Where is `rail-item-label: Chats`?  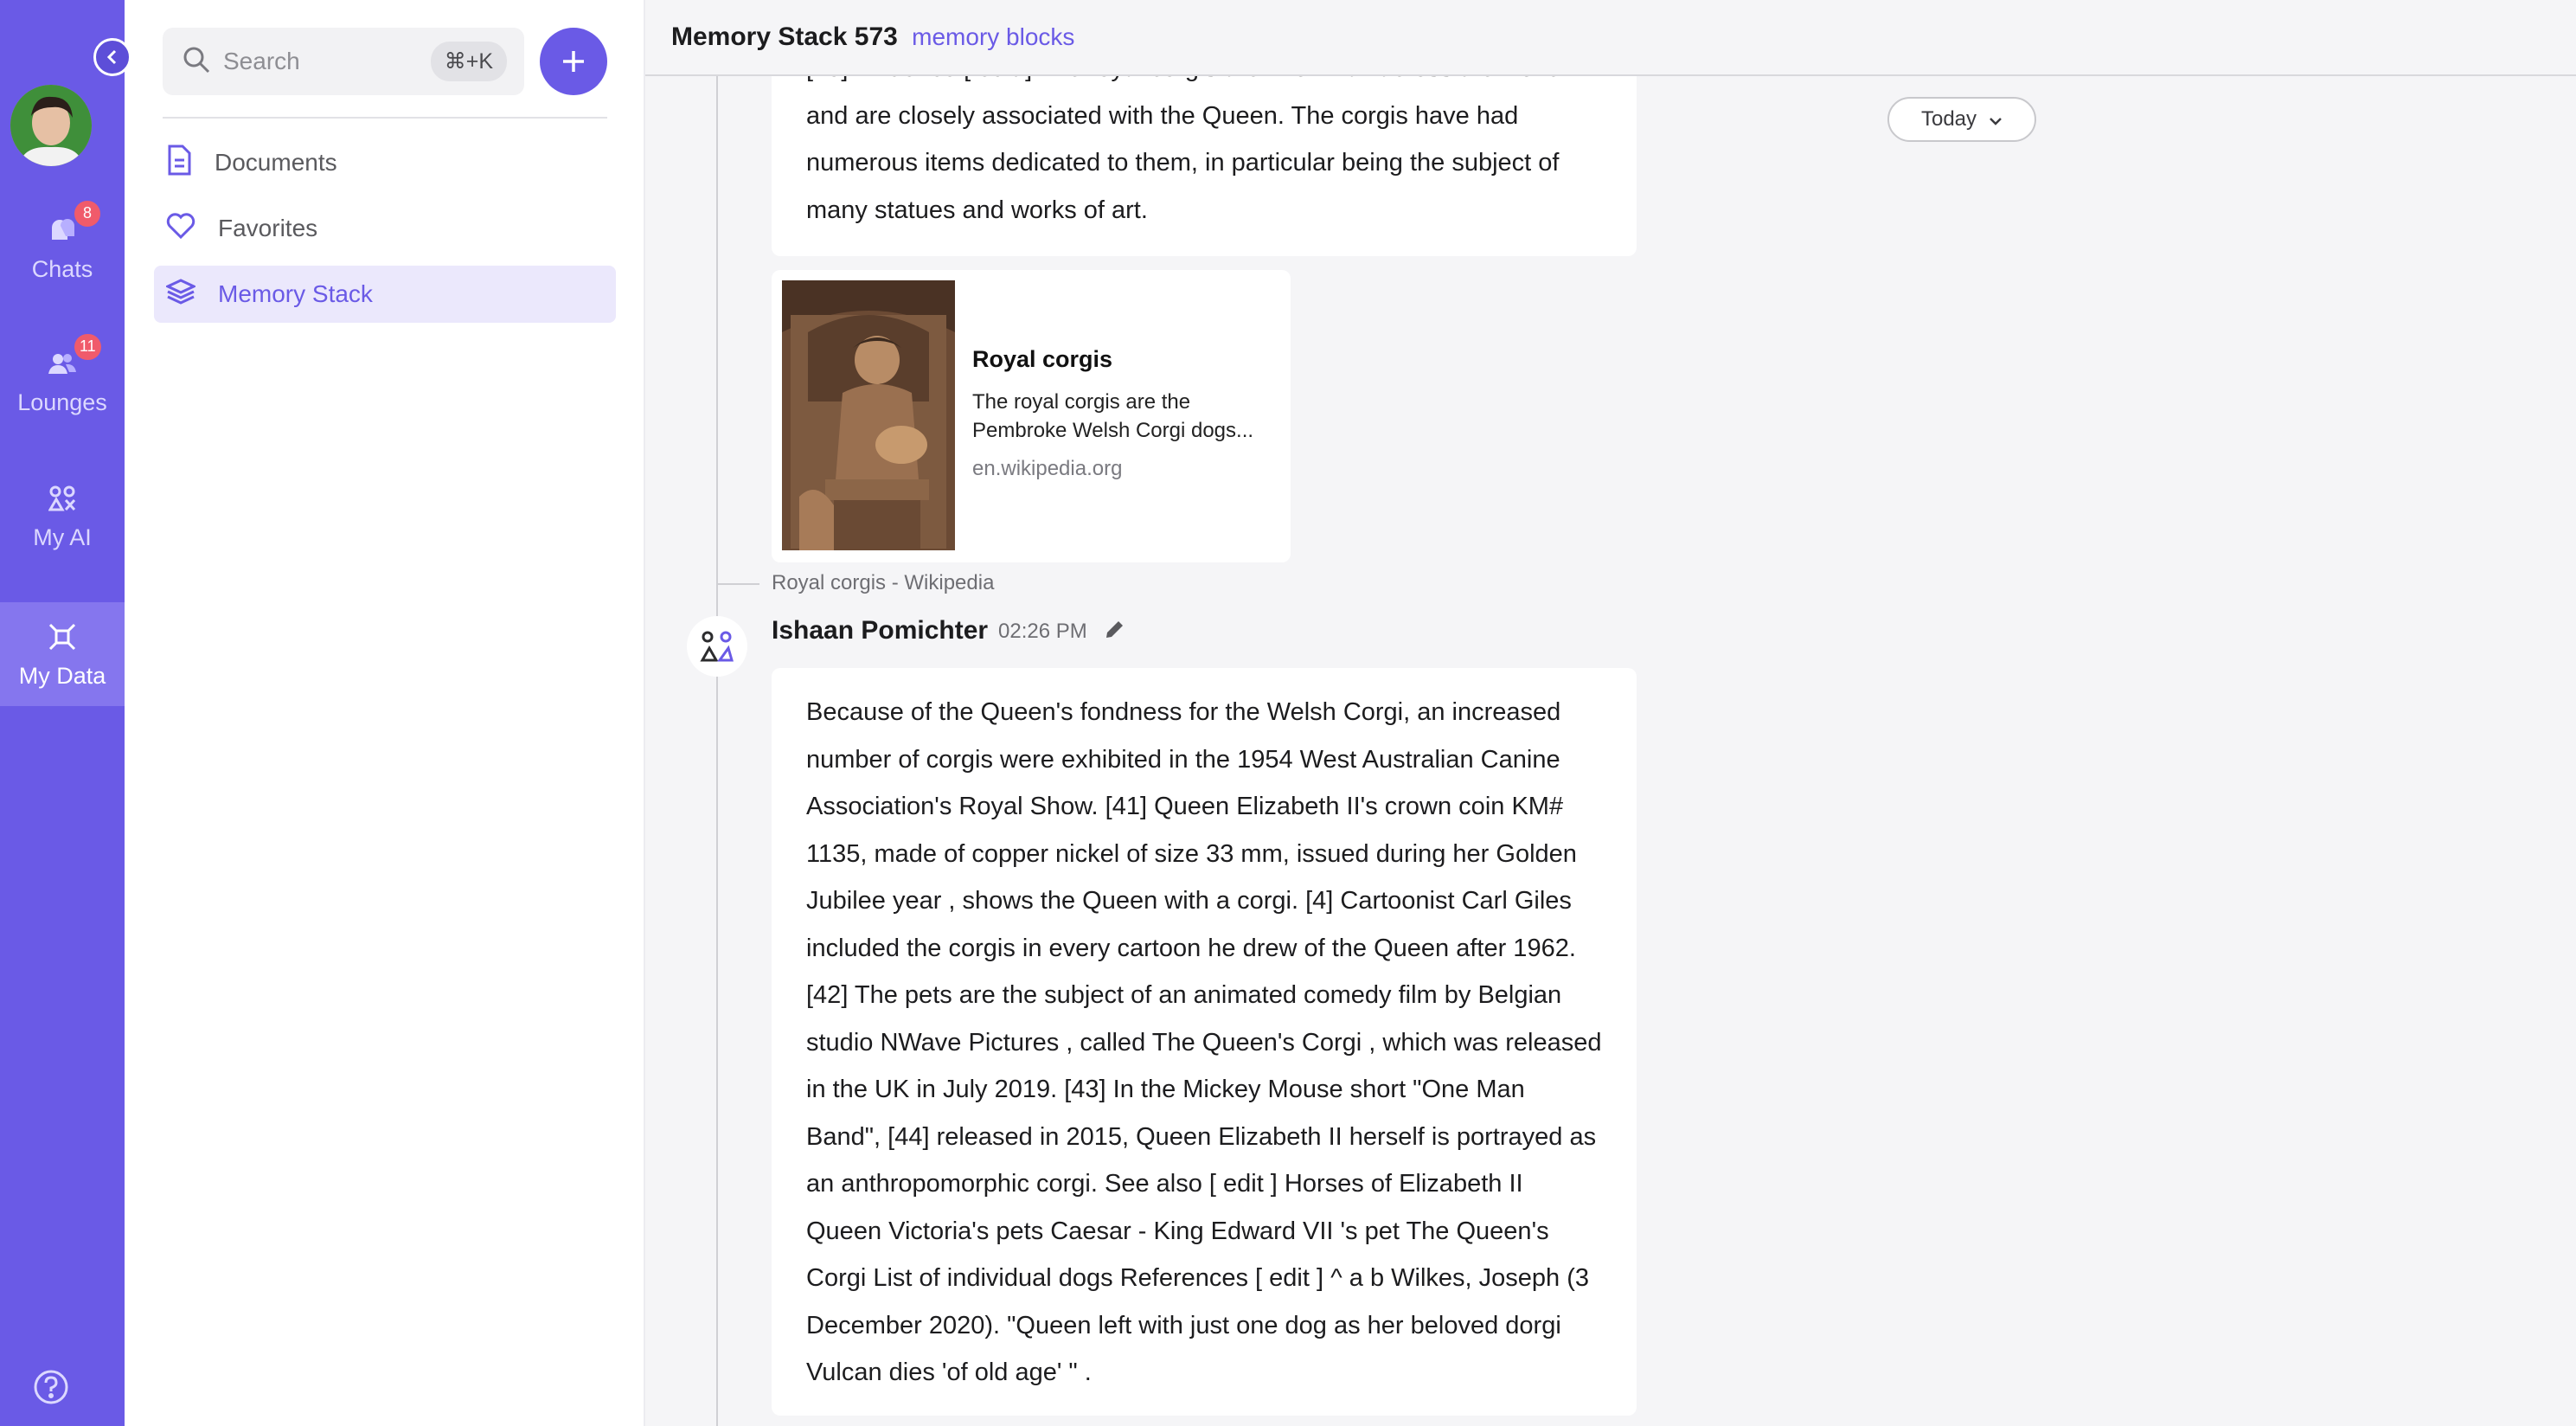
rail-item-label: Chats is located at coordinates (62, 268).